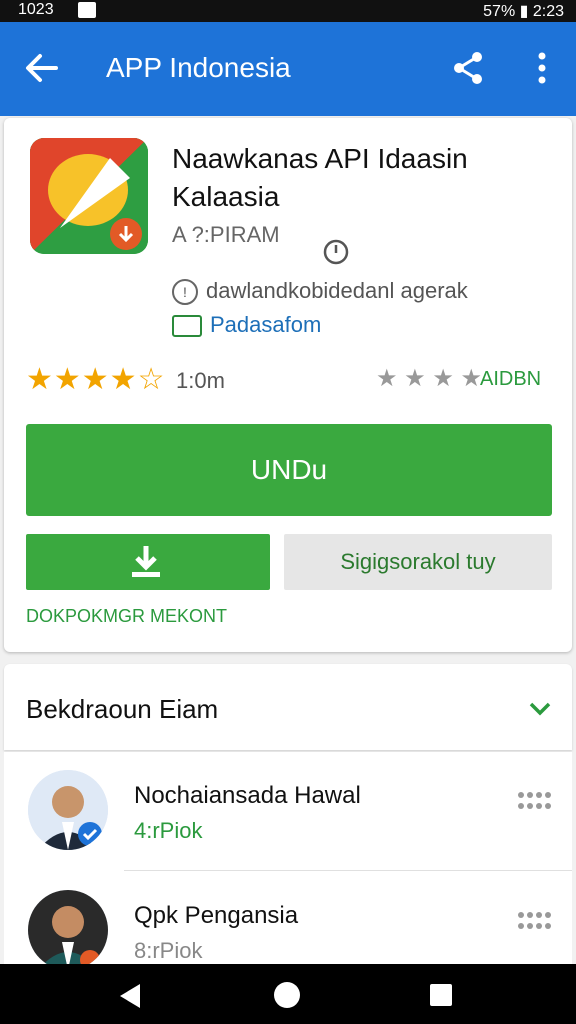  I want to click on more-info-link: DOKPOKMGR MEKONT, so click(126, 616).